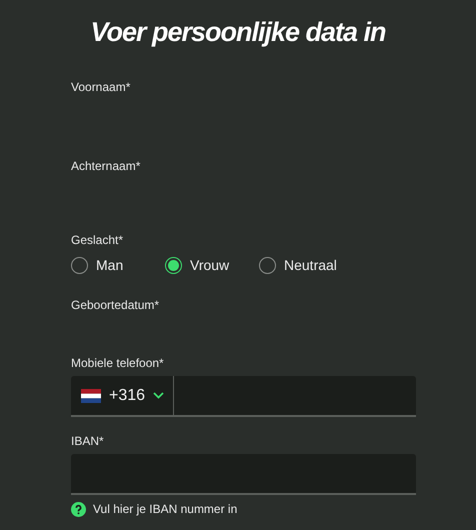 This screenshot has width=476, height=530. I want to click on country-code-select: +316, so click(122, 395).